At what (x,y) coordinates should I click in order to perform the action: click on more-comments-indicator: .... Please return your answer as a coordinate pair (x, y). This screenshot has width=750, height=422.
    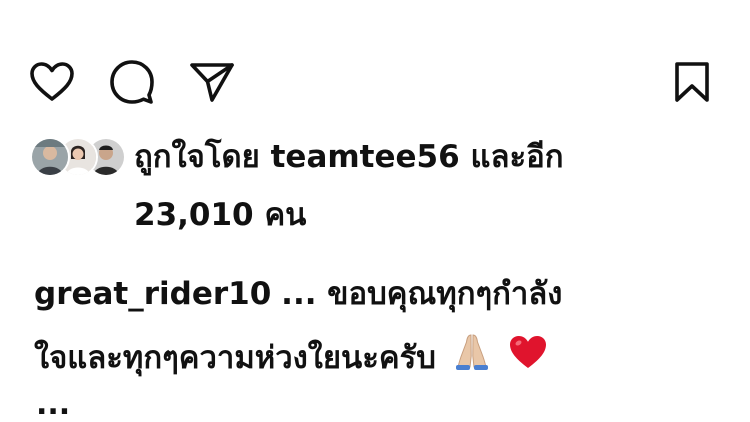
    Looking at the image, I should click on (53, 405).